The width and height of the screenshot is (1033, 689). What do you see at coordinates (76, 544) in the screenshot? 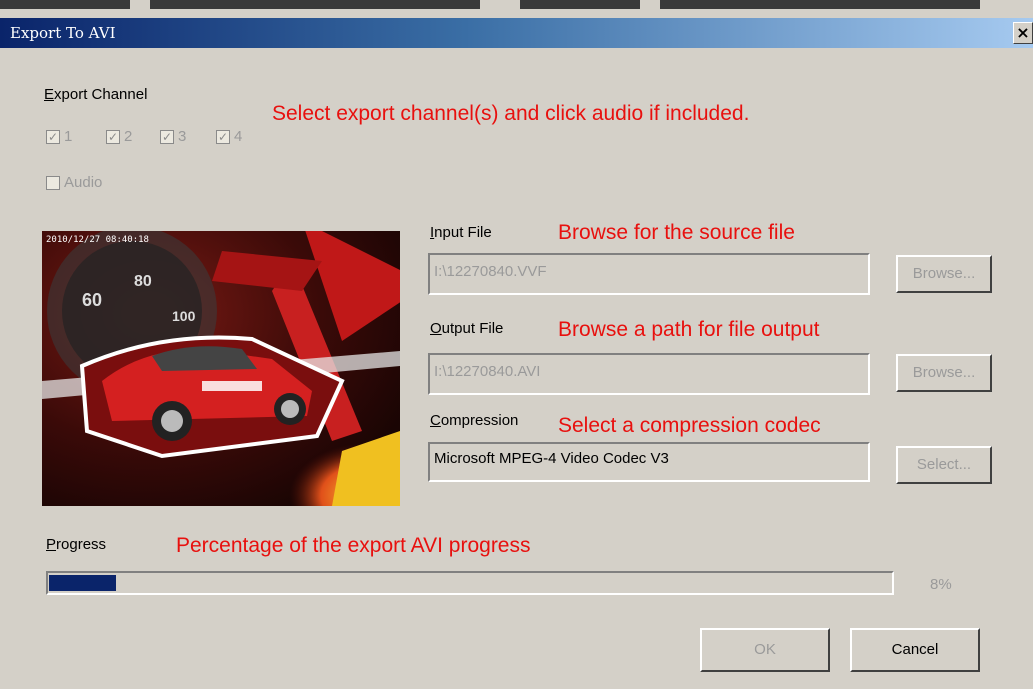
I see `progress-label: Progress` at bounding box center [76, 544].